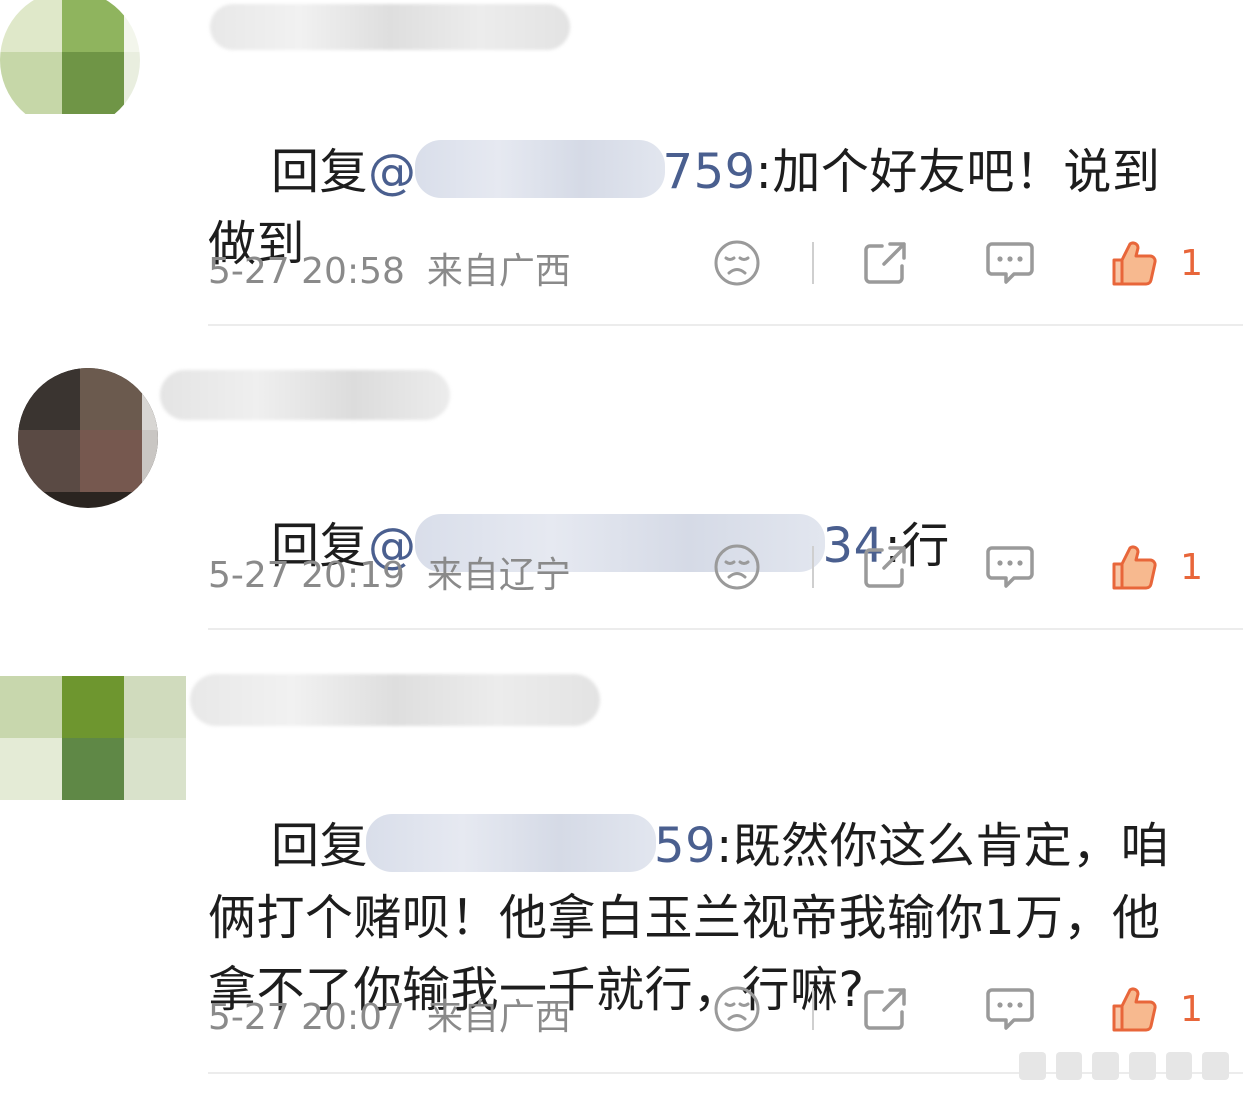 The height and width of the screenshot is (1098, 1243). I want to click on comment-meta: 5-27 20:07 来自广西, so click(389, 1014).